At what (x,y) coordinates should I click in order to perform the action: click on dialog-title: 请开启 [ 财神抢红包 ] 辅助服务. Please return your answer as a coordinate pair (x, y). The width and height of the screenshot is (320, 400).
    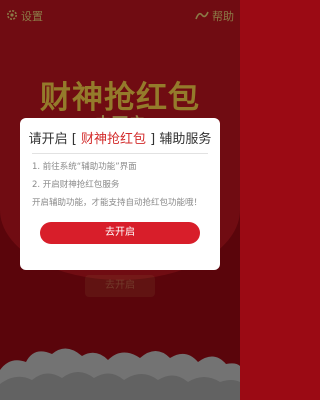
    Looking at the image, I should click on (120, 137).